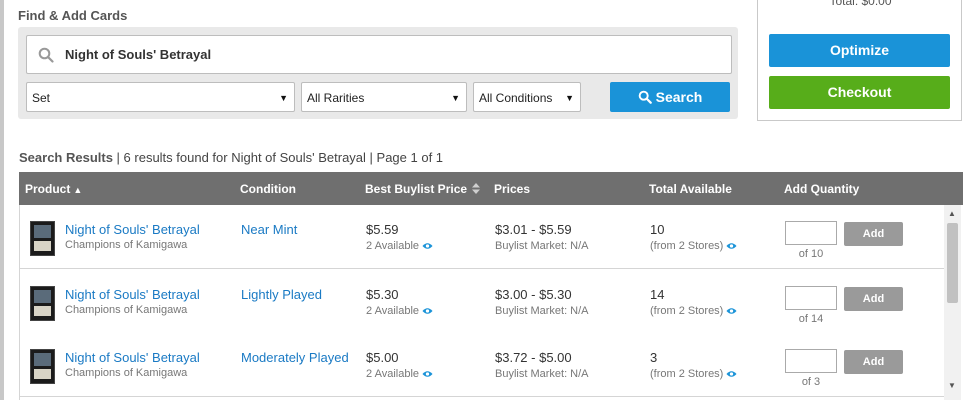 The height and width of the screenshot is (400, 977). Describe the element at coordinates (336, 98) in the screenshot. I see `rarity-select-value: All Rarities` at that location.